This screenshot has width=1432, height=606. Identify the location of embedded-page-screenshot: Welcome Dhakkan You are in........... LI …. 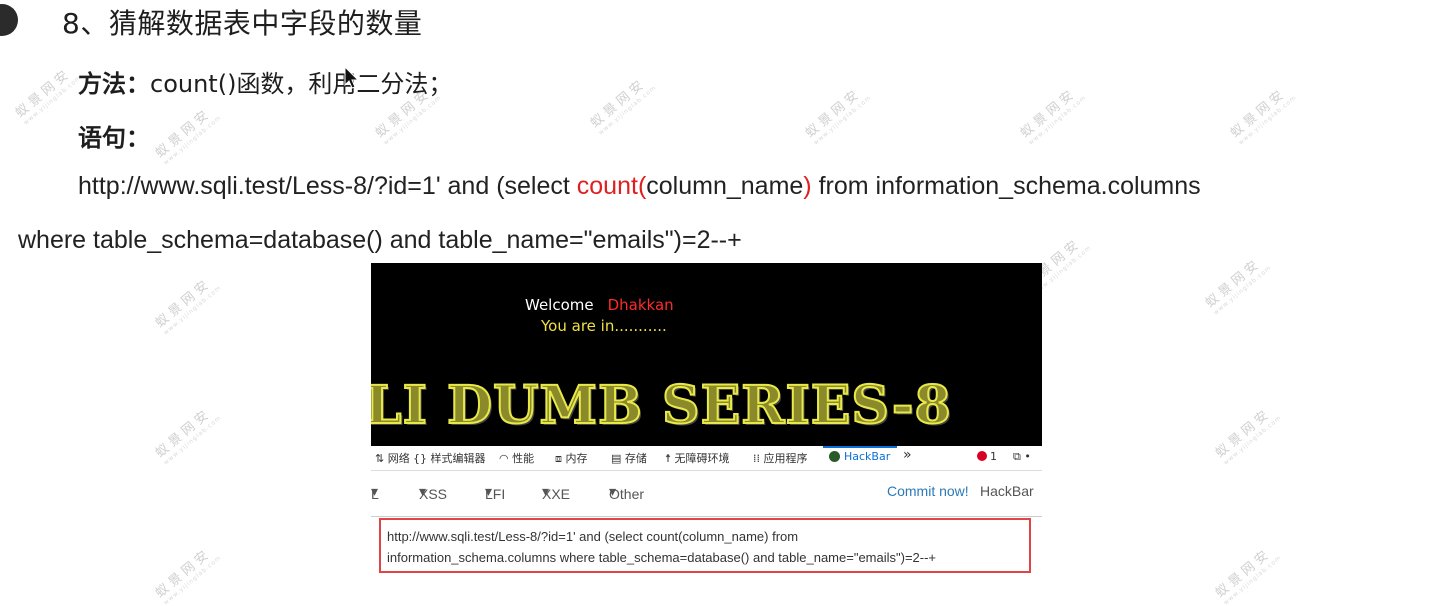
(706, 354).